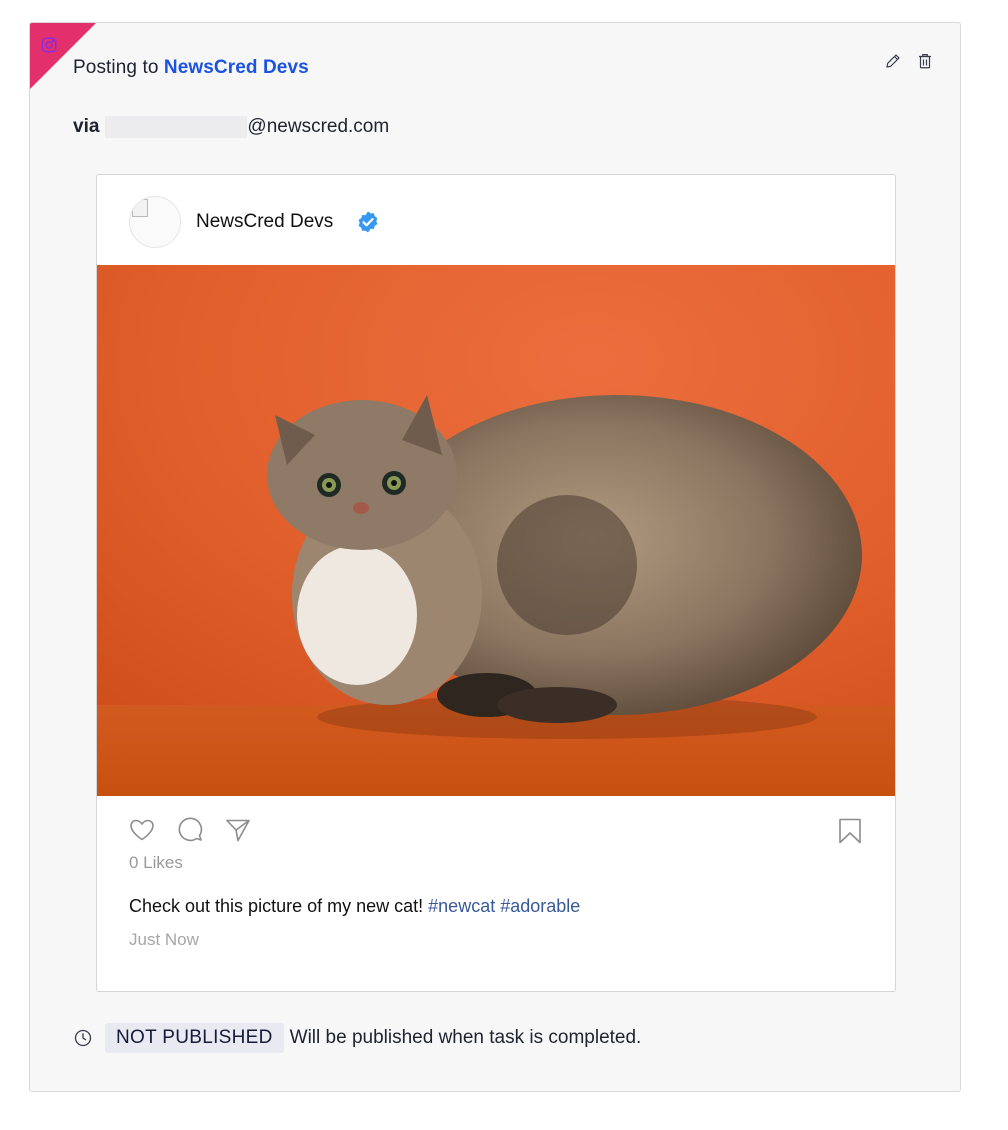 This screenshot has height=1130, width=1008. What do you see at coordinates (264, 222) in the screenshot?
I see `preview-profile-name: NewsCred Devs` at bounding box center [264, 222].